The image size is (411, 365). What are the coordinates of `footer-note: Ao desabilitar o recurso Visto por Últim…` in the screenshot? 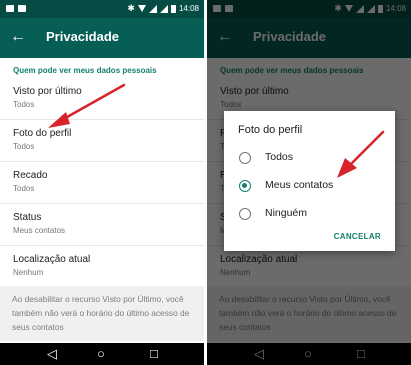 It's located at (102, 313).